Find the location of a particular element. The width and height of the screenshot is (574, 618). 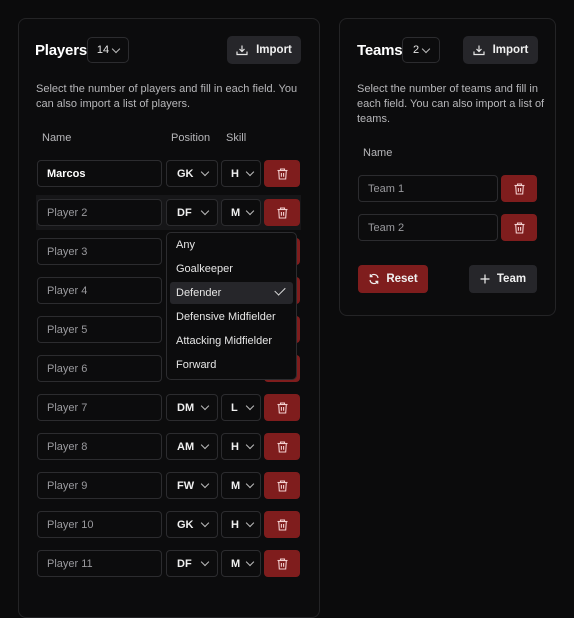

column-header-skill: Skill is located at coordinates (236, 138).